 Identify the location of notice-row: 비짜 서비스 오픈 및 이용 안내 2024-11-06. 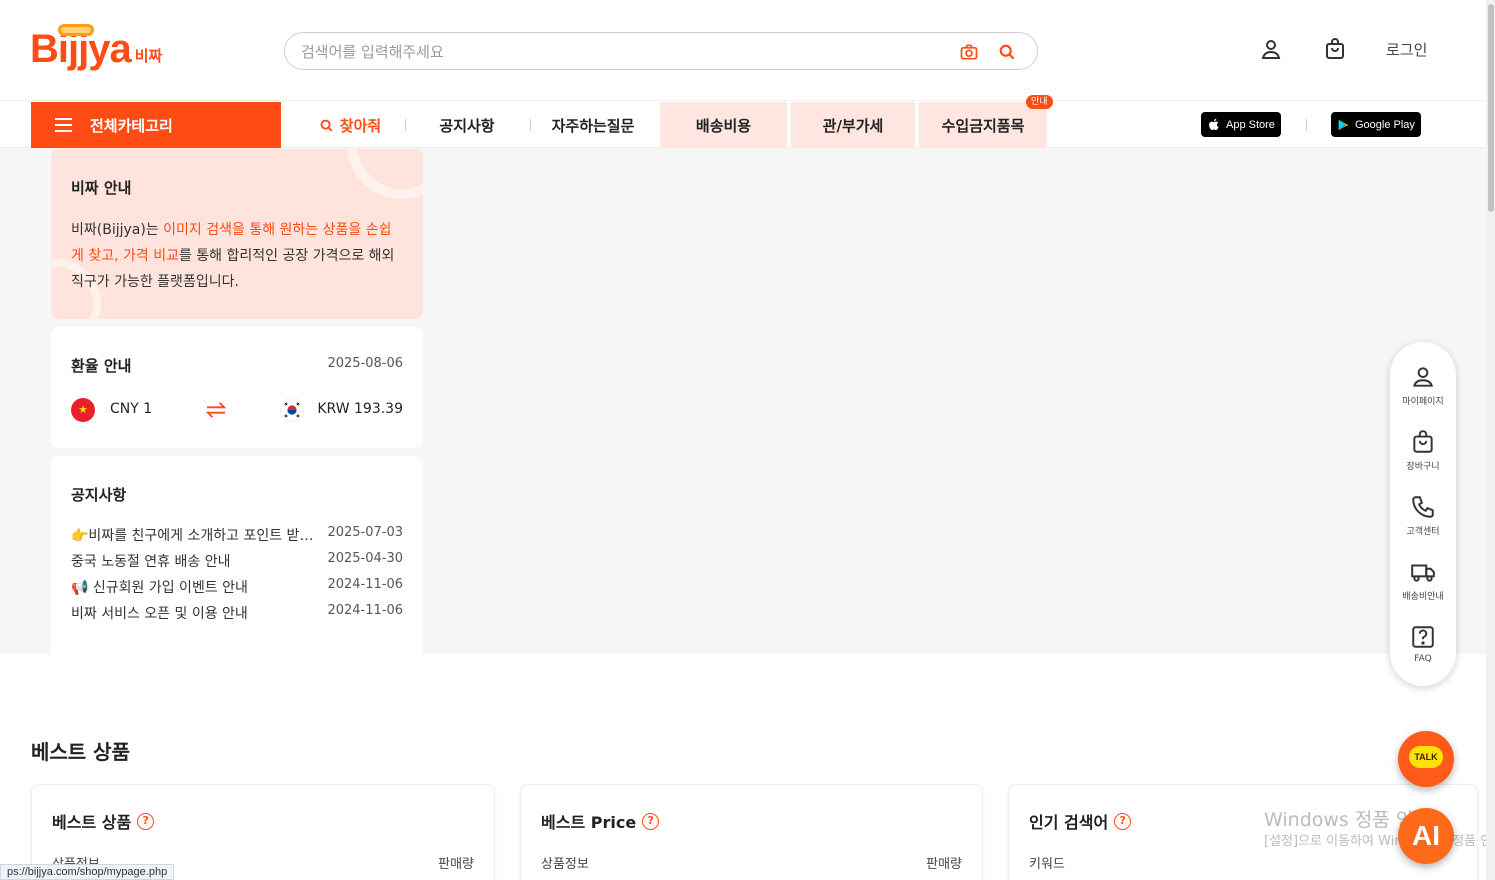
(237, 614).